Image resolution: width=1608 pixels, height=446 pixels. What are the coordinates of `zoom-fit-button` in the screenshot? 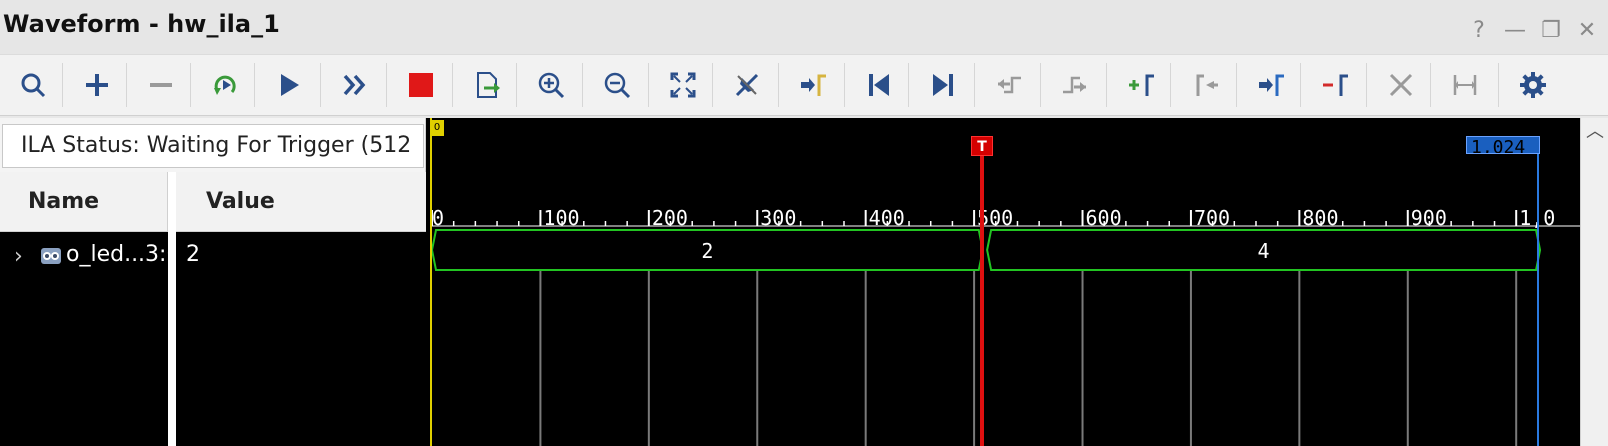 It's located at (683, 85).